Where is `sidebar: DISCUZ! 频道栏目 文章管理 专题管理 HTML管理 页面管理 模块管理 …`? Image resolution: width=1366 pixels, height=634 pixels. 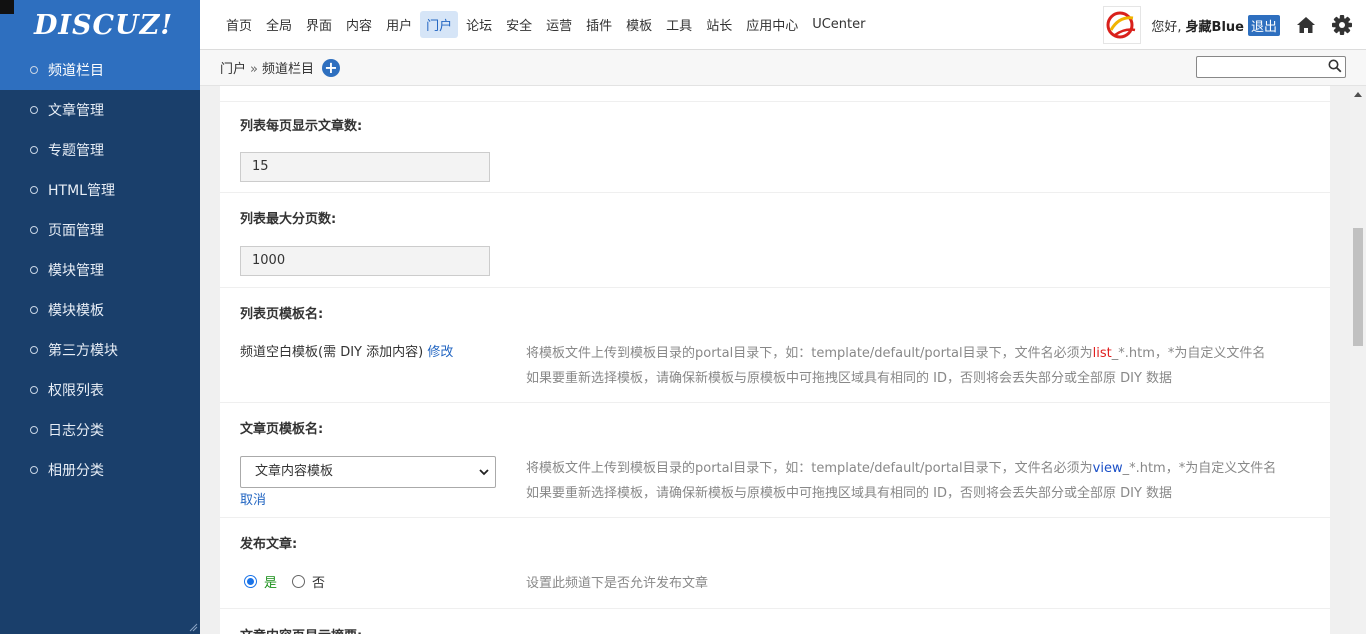 sidebar: DISCUZ! 频道栏目 文章管理 专题管理 HTML管理 页面管理 模块管理 … is located at coordinates (100, 317).